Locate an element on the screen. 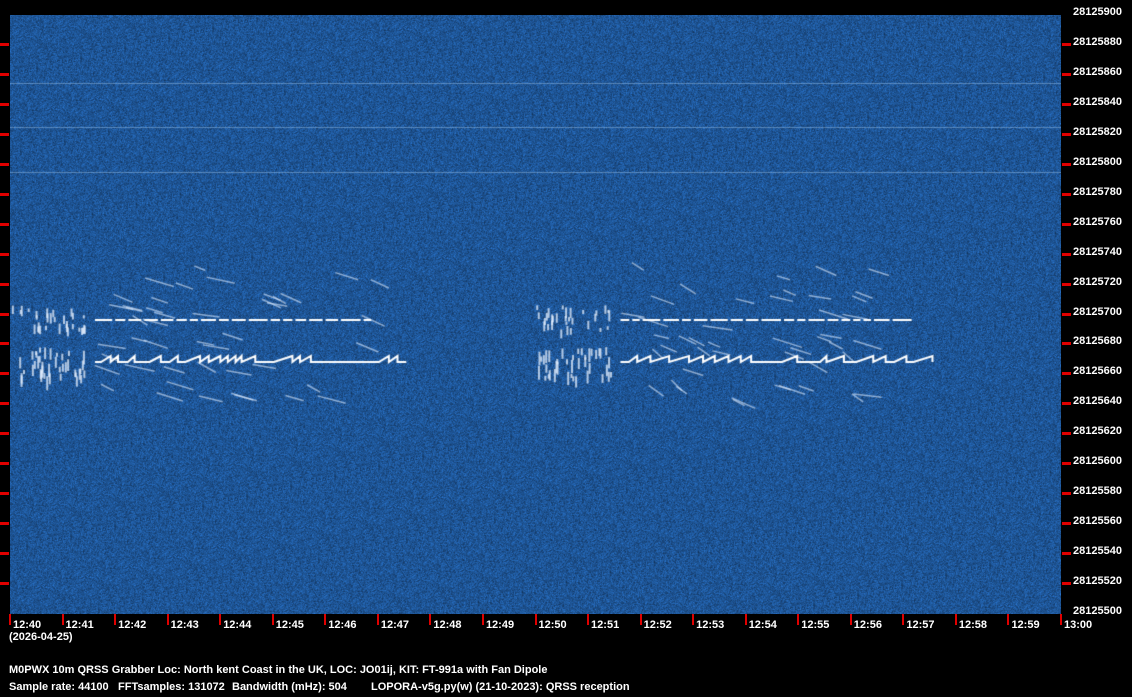 The height and width of the screenshot is (697, 1132). y-tick-label: 28125800 is located at coordinates (1097, 161).